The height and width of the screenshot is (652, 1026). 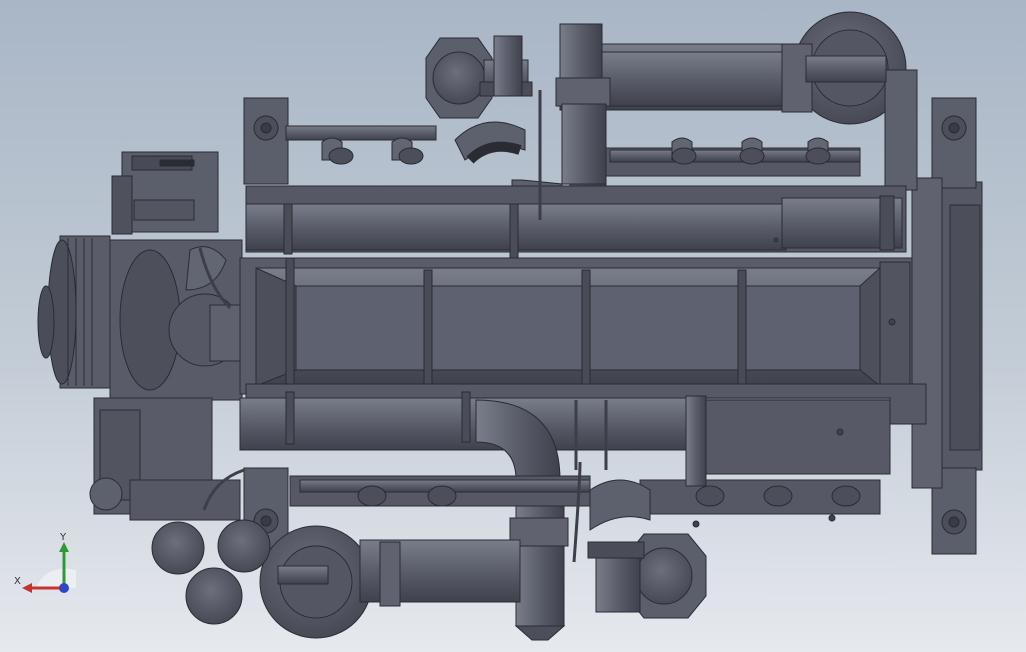 What do you see at coordinates (947, 326) in the screenshot?
I see `flywheel-housing` at bounding box center [947, 326].